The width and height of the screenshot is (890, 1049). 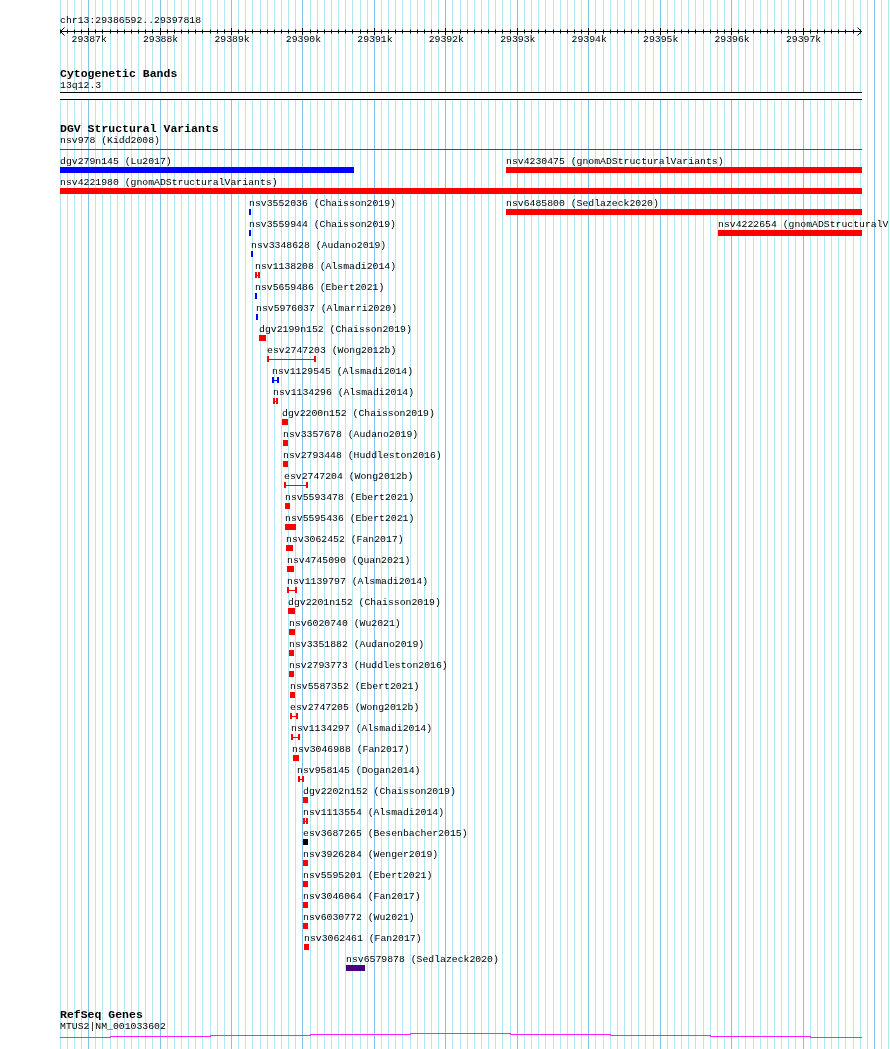 I want to click on variant-label: nsv3357678 (Audano2019), so click(x=351, y=434).